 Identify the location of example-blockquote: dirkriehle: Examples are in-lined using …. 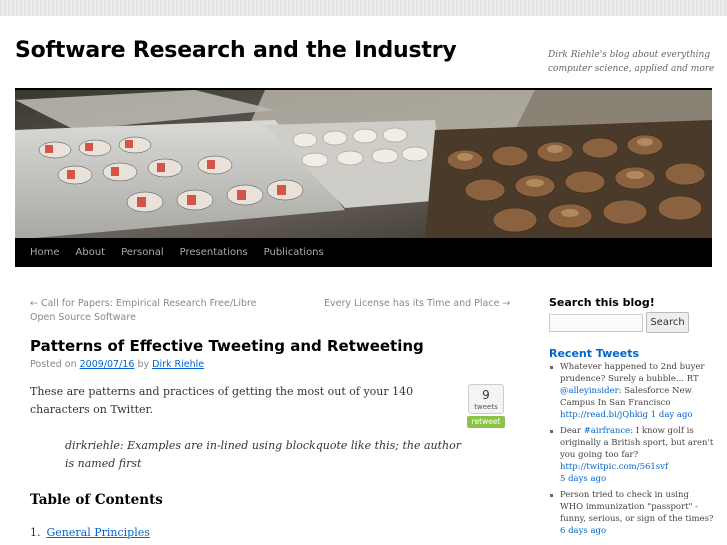
(263, 454).